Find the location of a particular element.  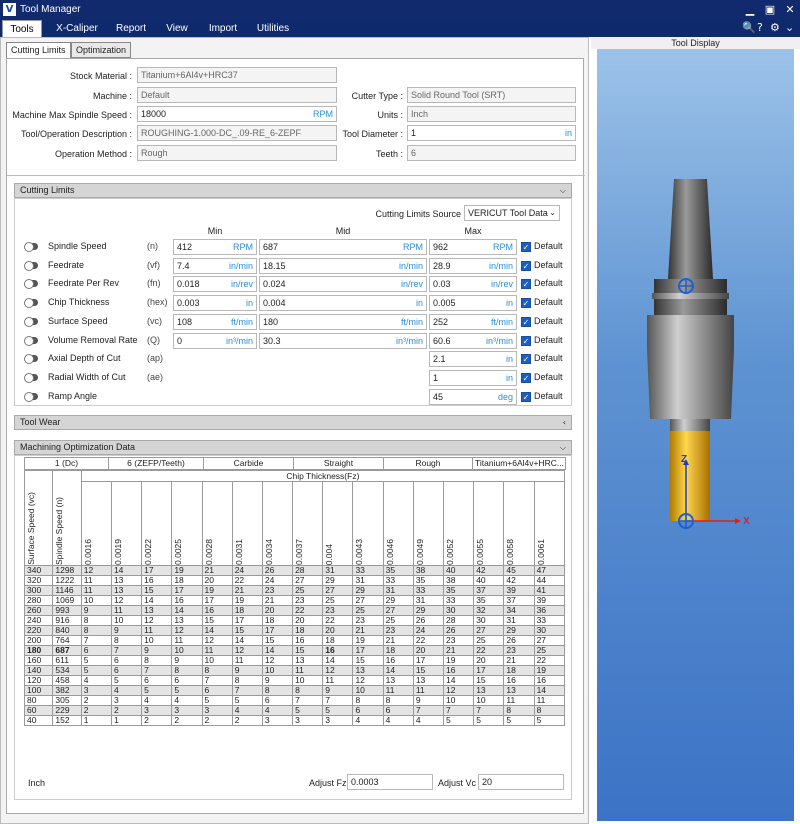

menu-import: Import is located at coordinates (223, 28).